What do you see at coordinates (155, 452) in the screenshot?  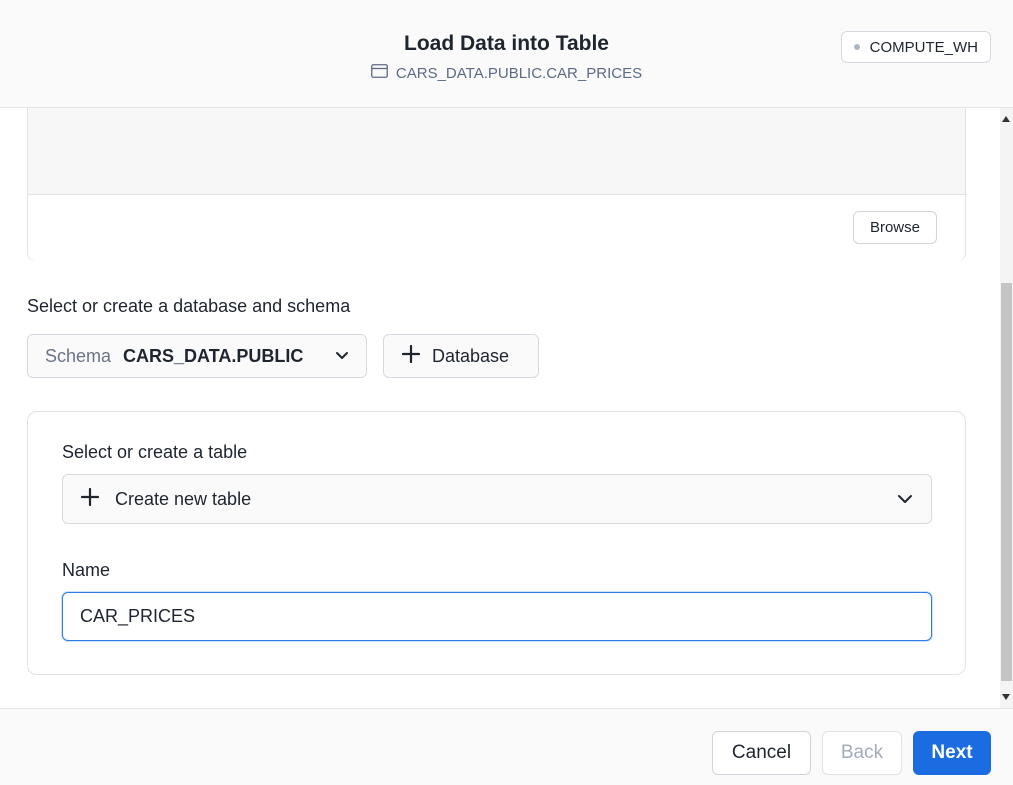 I see `table-section-label: Select or create a table` at bounding box center [155, 452].